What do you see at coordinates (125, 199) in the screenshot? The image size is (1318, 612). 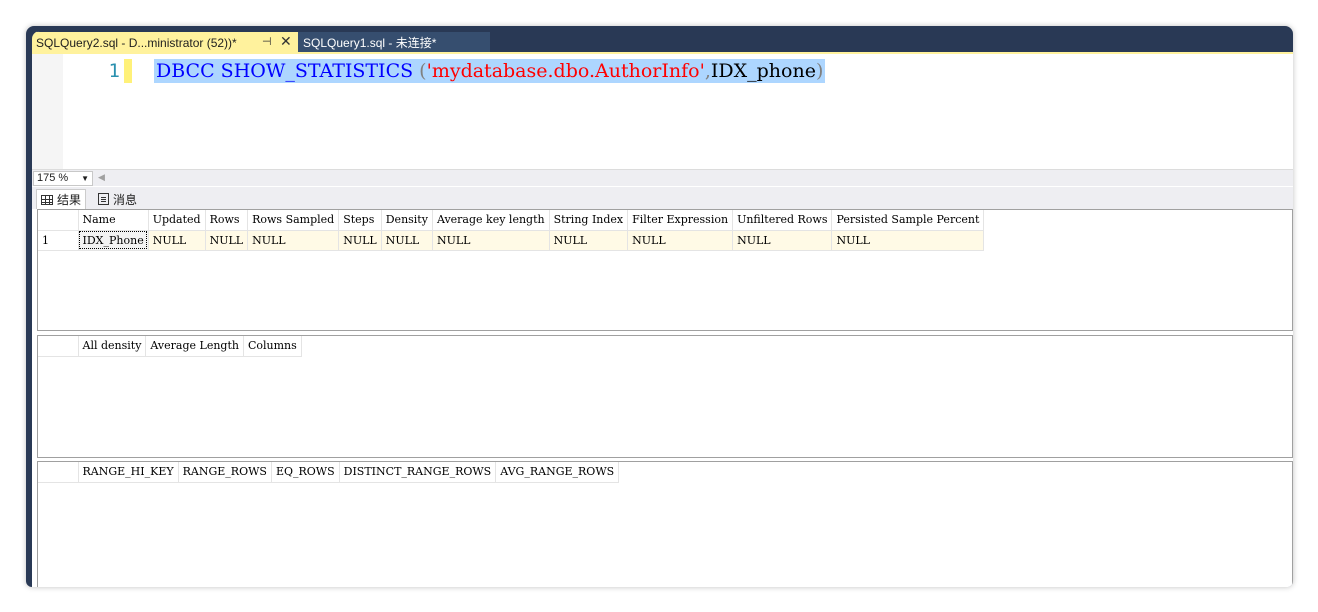 I see `tab-messages-label: 消息` at bounding box center [125, 199].